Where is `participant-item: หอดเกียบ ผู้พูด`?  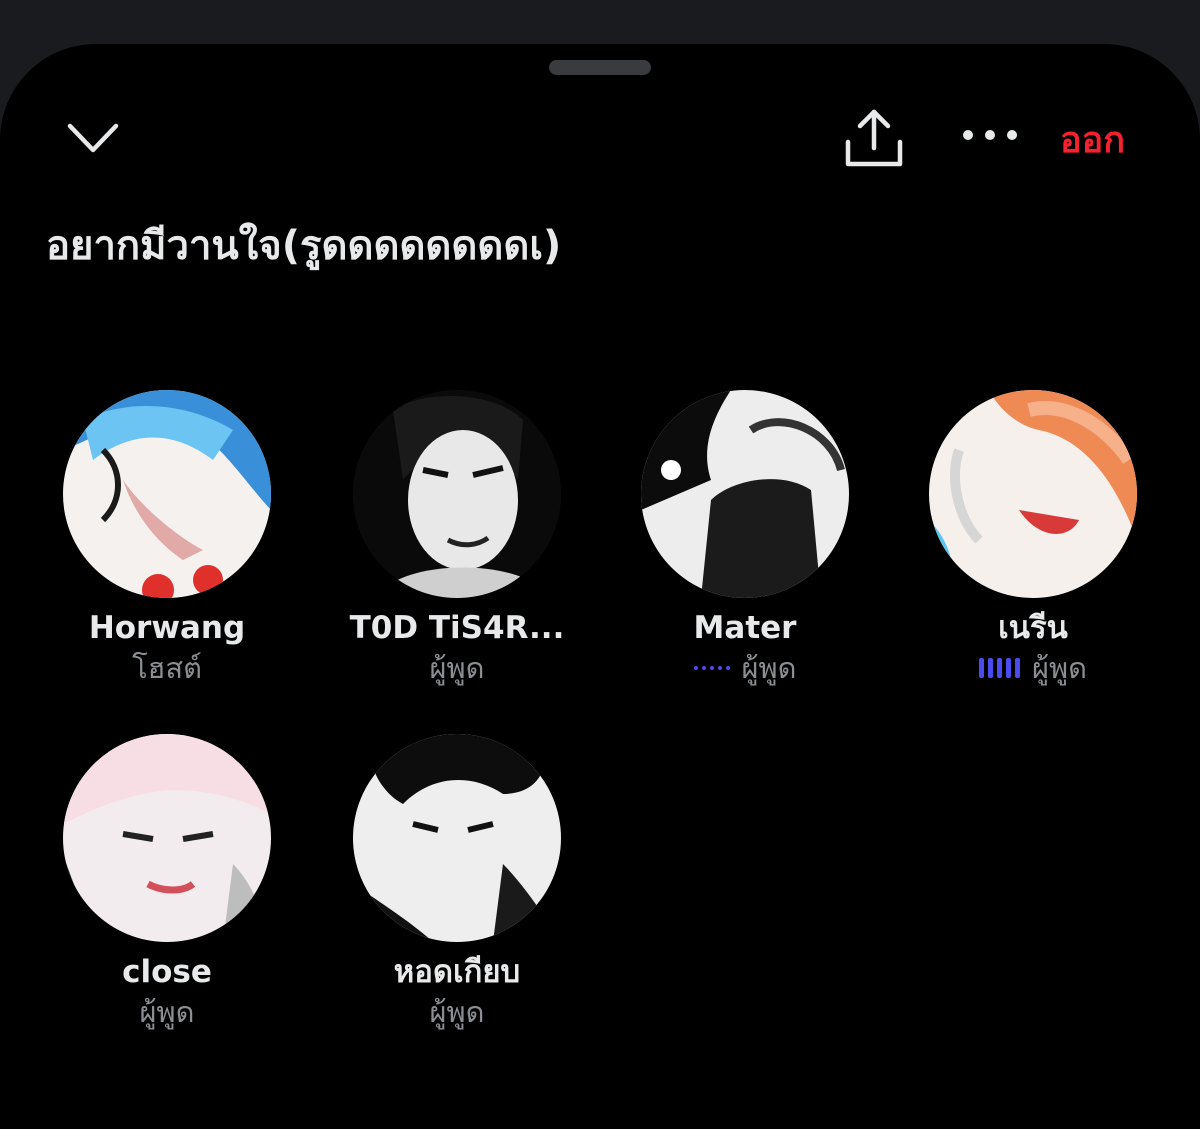
participant-item: หอดเกียบ ผู้พูด is located at coordinates (457, 883).